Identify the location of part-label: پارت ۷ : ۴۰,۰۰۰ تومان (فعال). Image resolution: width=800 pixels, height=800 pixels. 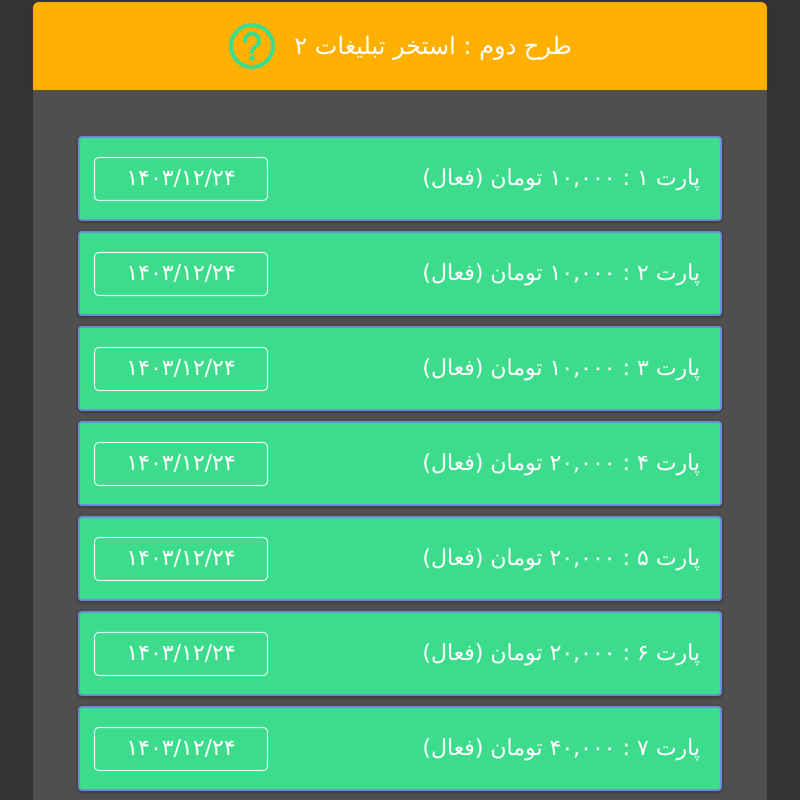
(561, 748).